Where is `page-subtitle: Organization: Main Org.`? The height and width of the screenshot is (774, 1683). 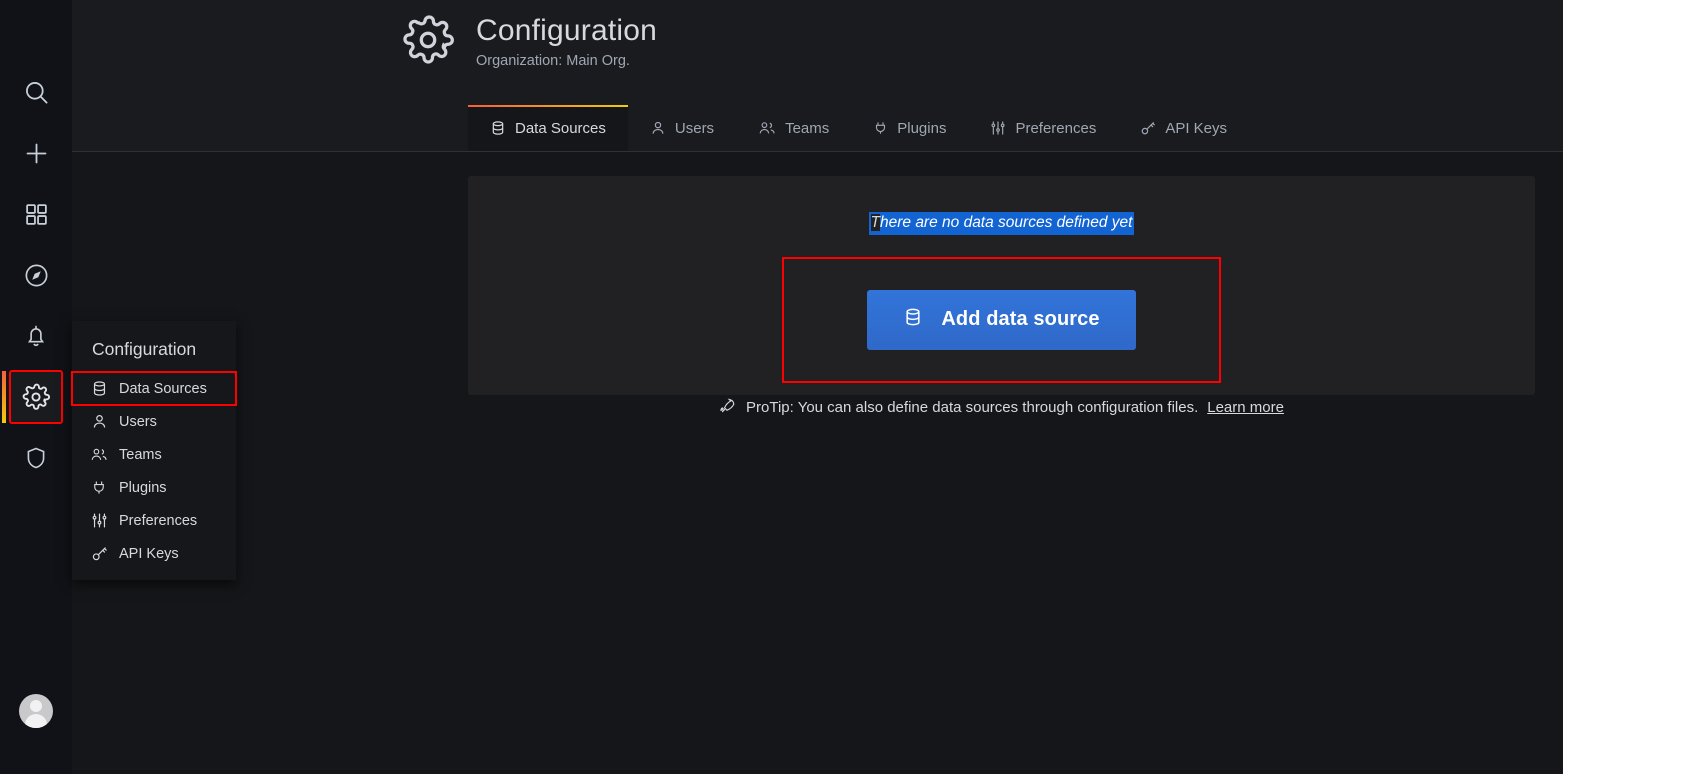 page-subtitle: Organization: Main Org. is located at coordinates (553, 60).